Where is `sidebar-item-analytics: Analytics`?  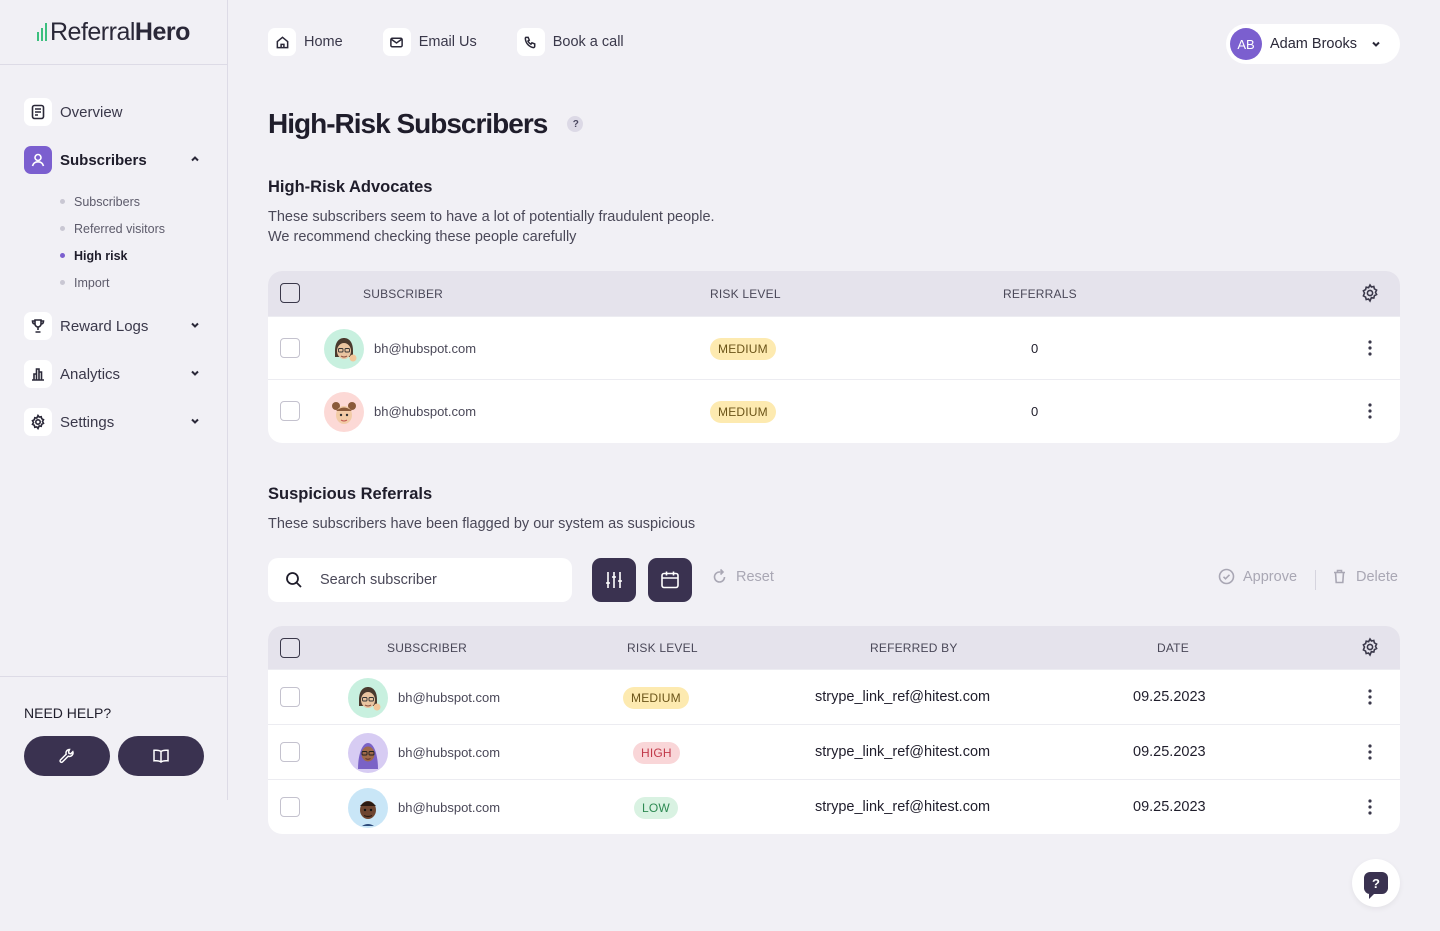 sidebar-item-analytics: Analytics is located at coordinates (113, 374).